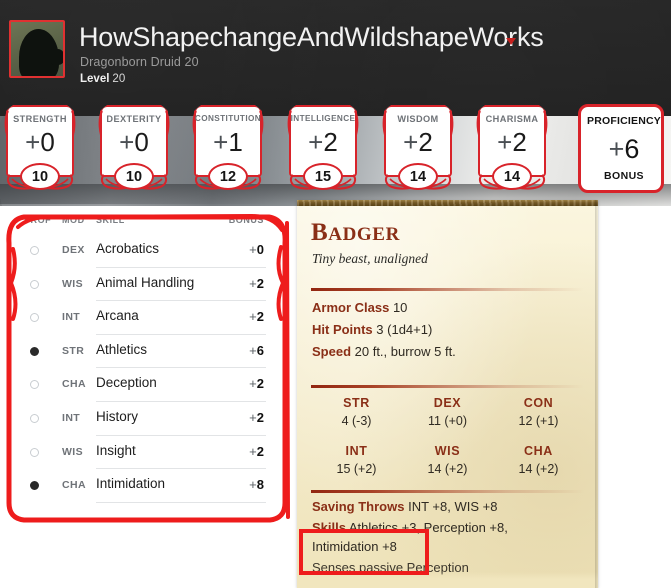 The width and height of the screenshot is (671, 588). I want to click on ability-name: INTELLIGENCE, so click(323, 118).